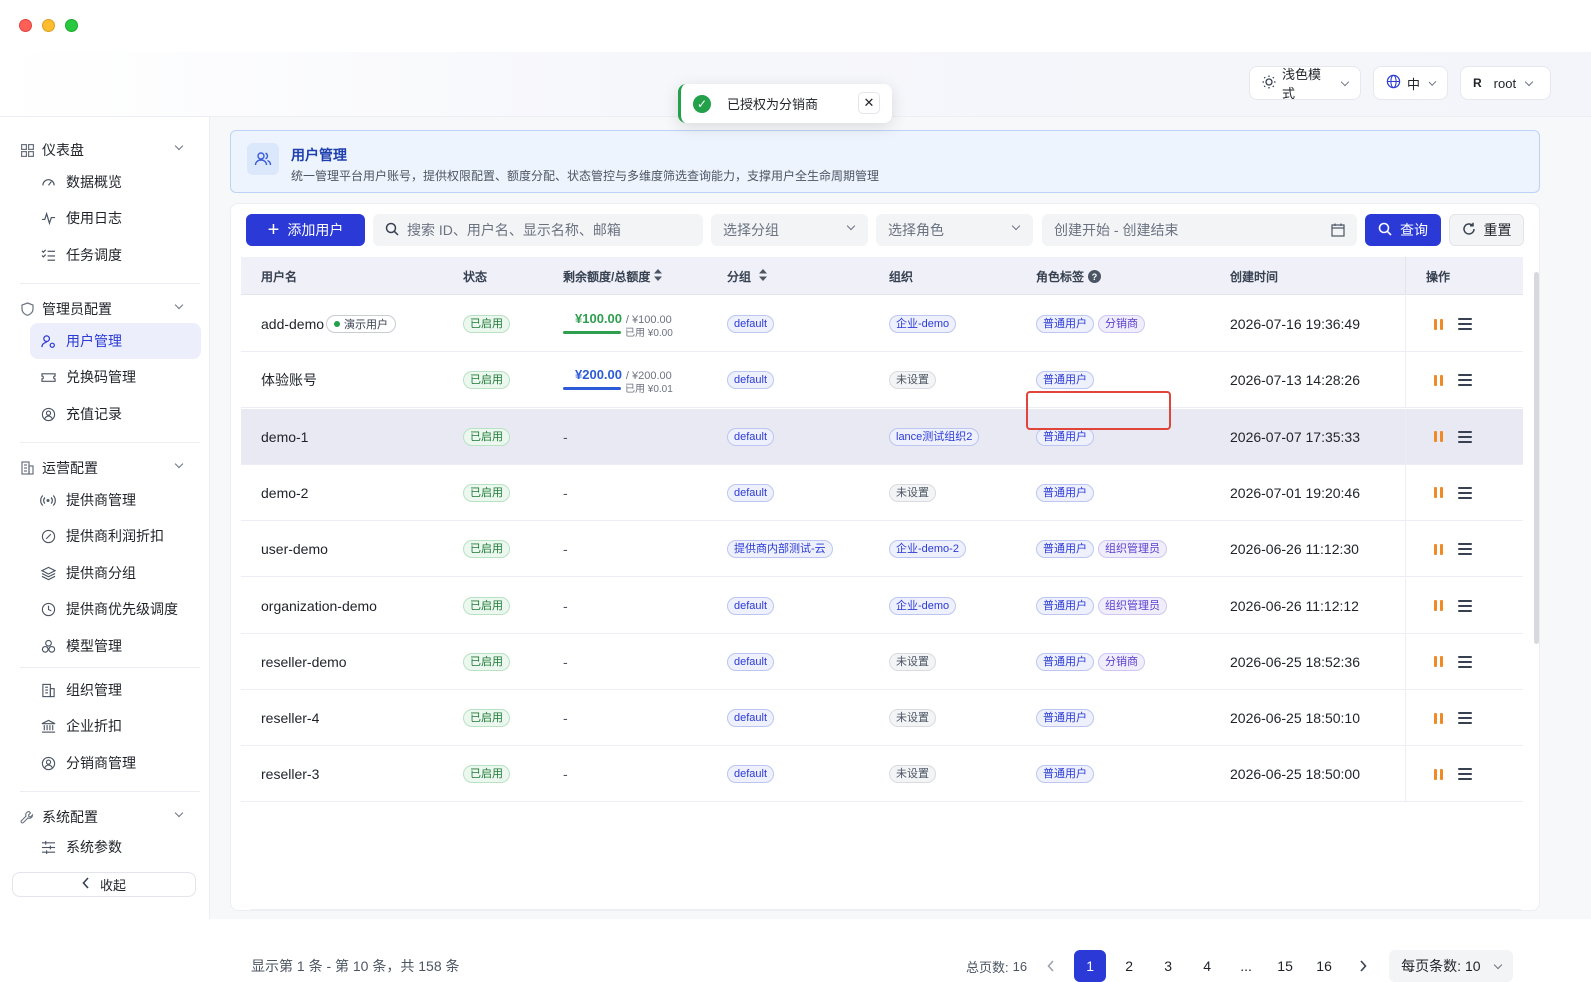  What do you see at coordinates (105, 468) in the screenshot?
I see `sidebar-section-operations: 运营配置` at bounding box center [105, 468].